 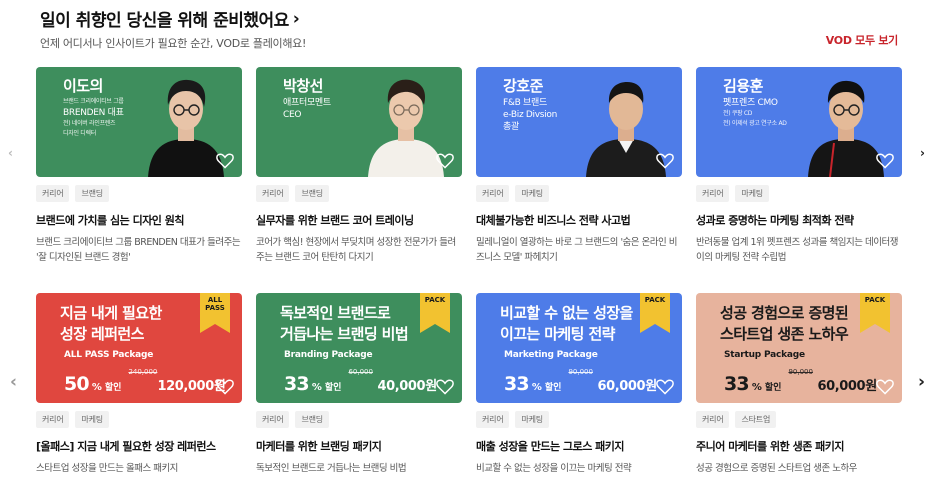 I want to click on instructor-bio-line: BRENDEN 대표, so click(x=93, y=113).